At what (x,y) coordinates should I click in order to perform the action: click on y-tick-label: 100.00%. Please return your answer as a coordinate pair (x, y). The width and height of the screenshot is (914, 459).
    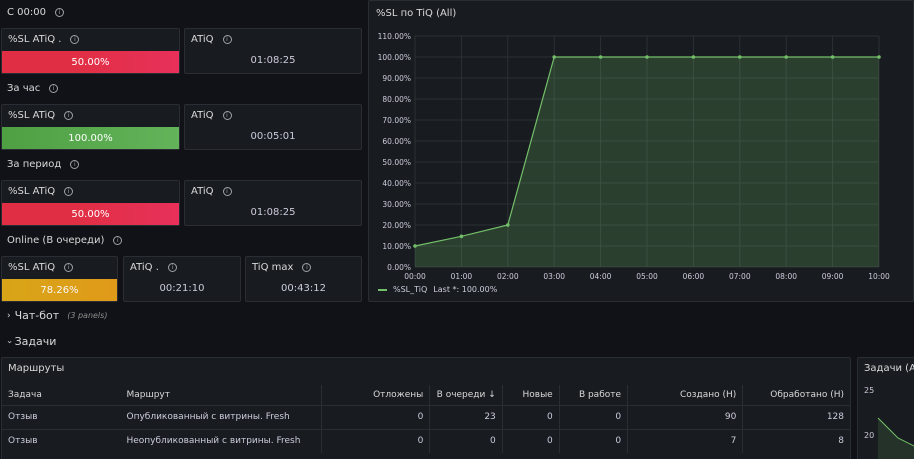
    Looking at the image, I should click on (394, 57).